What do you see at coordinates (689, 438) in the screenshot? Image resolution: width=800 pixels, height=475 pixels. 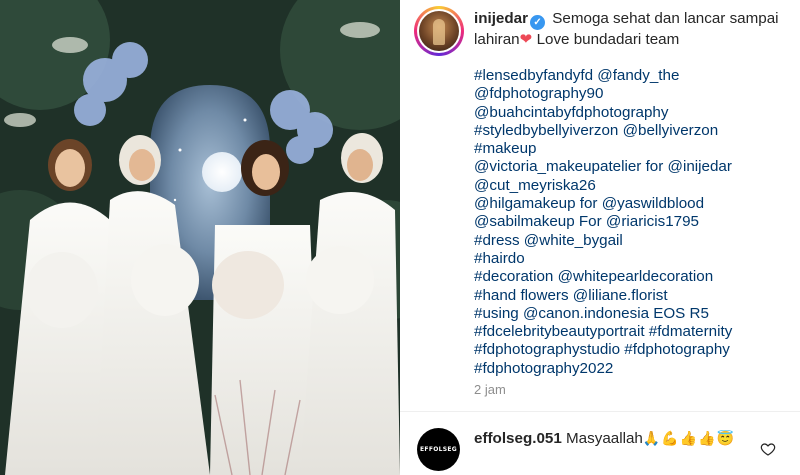 I see `comment-emojis: 🙏💪👍👍😇` at bounding box center [689, 438].